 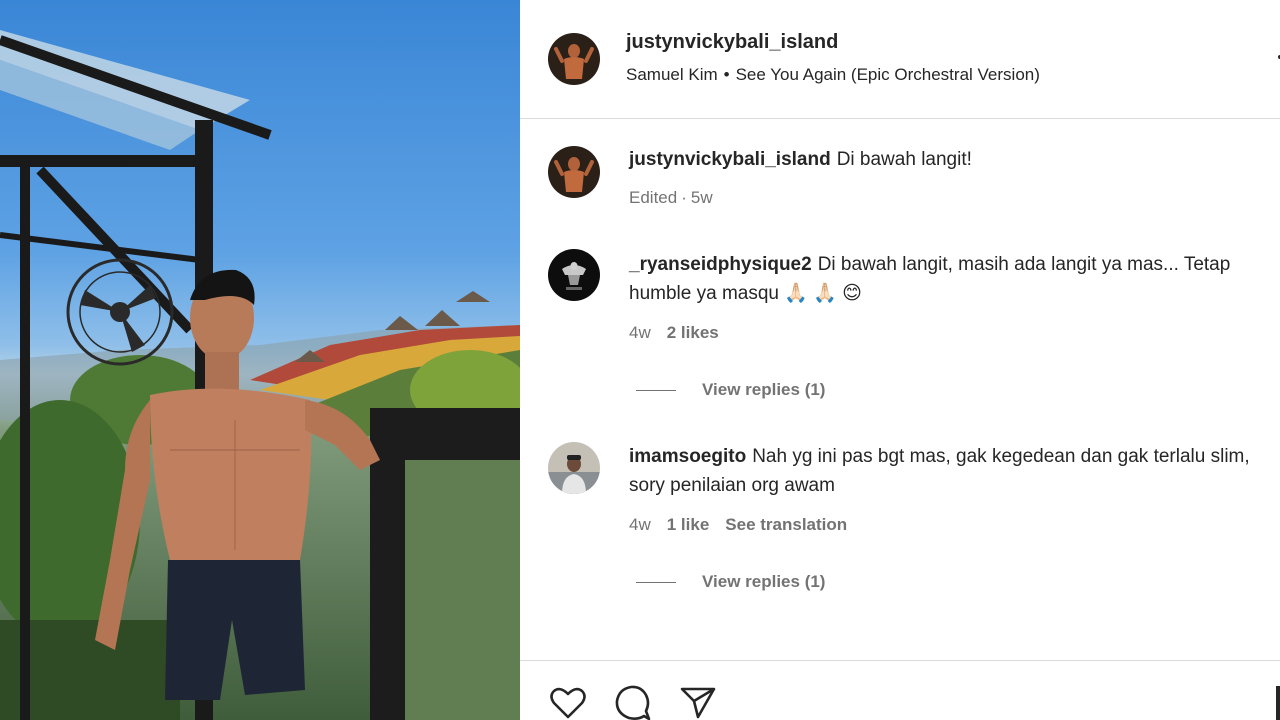 I want to click on comment-username: imamsoegito, so click(x=687, y=456).